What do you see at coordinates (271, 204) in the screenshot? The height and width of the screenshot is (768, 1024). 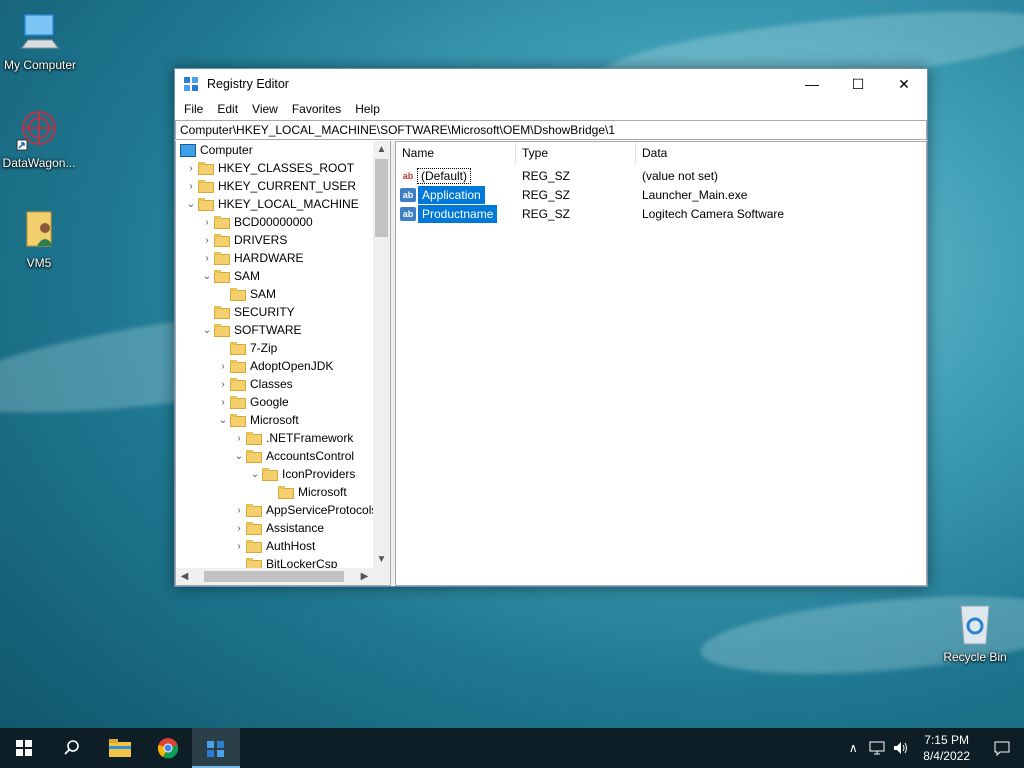 I see `tree-node: ⌄ HKEY_LOCAL_MACHINE` at bounding box center [271, 204].